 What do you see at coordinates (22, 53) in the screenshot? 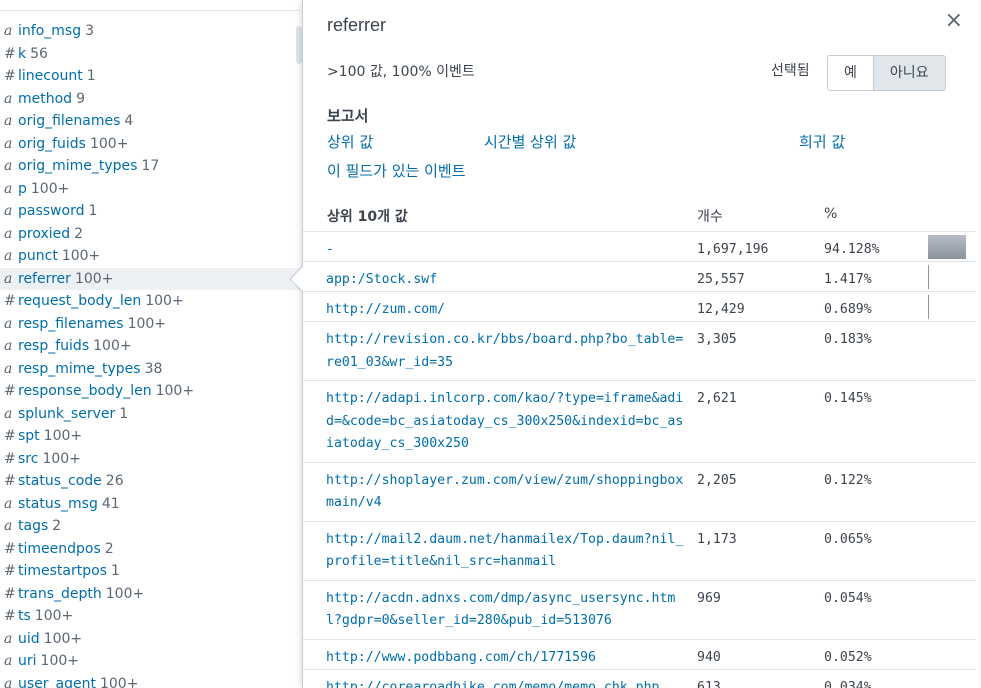
I see `field-name: k` at bounding box center [22, 53].